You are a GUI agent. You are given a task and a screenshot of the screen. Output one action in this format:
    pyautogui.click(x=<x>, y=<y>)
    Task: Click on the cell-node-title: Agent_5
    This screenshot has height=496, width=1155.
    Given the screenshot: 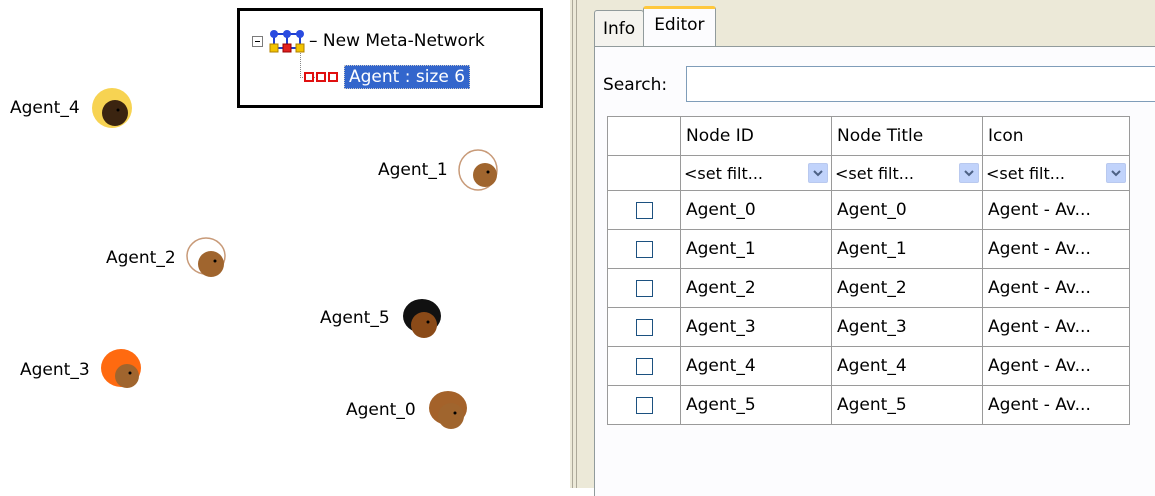 What is the action you would take?
    pyautogui.click(x=907, y=405)
    